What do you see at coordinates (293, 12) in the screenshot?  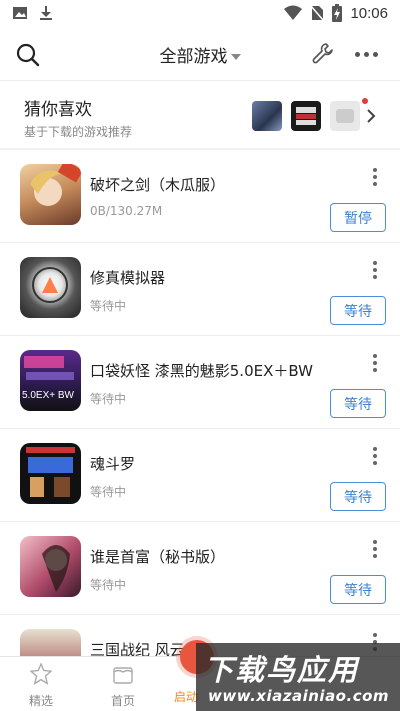 I see `wifi-icon` at bounding box center [293, 12].